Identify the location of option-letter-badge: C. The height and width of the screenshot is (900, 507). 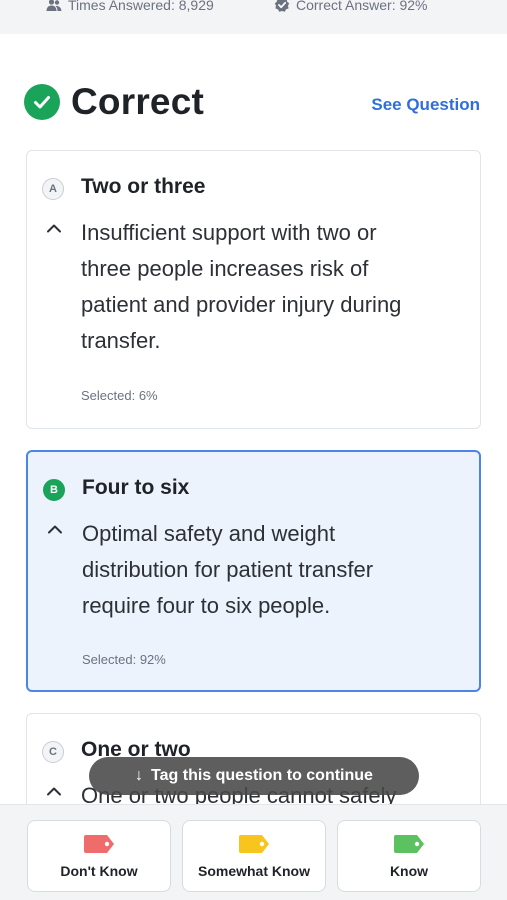
(53, 752).